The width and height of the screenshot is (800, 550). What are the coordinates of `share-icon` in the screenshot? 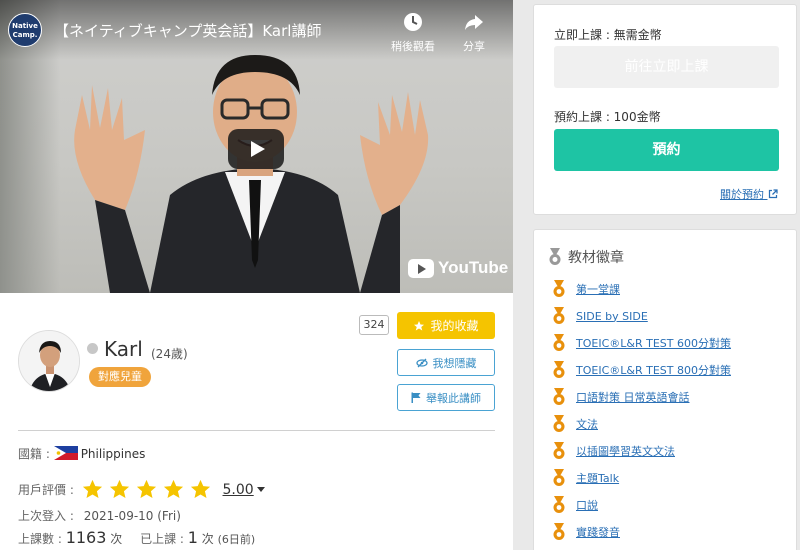 It's located at (474, 22).